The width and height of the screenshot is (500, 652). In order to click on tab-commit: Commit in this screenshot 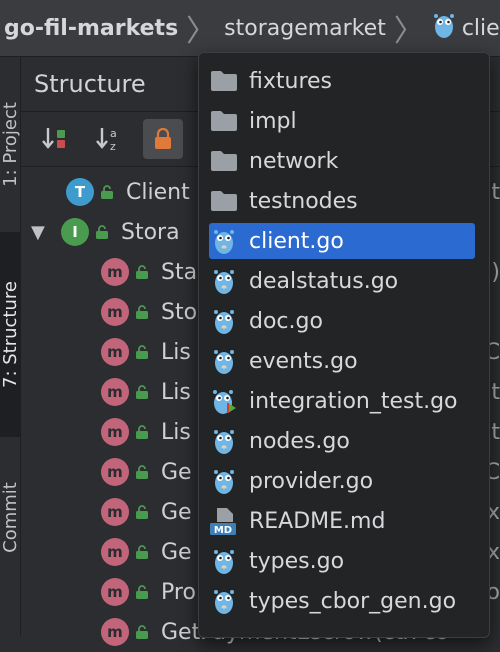, I will do `click(10, 517)`.